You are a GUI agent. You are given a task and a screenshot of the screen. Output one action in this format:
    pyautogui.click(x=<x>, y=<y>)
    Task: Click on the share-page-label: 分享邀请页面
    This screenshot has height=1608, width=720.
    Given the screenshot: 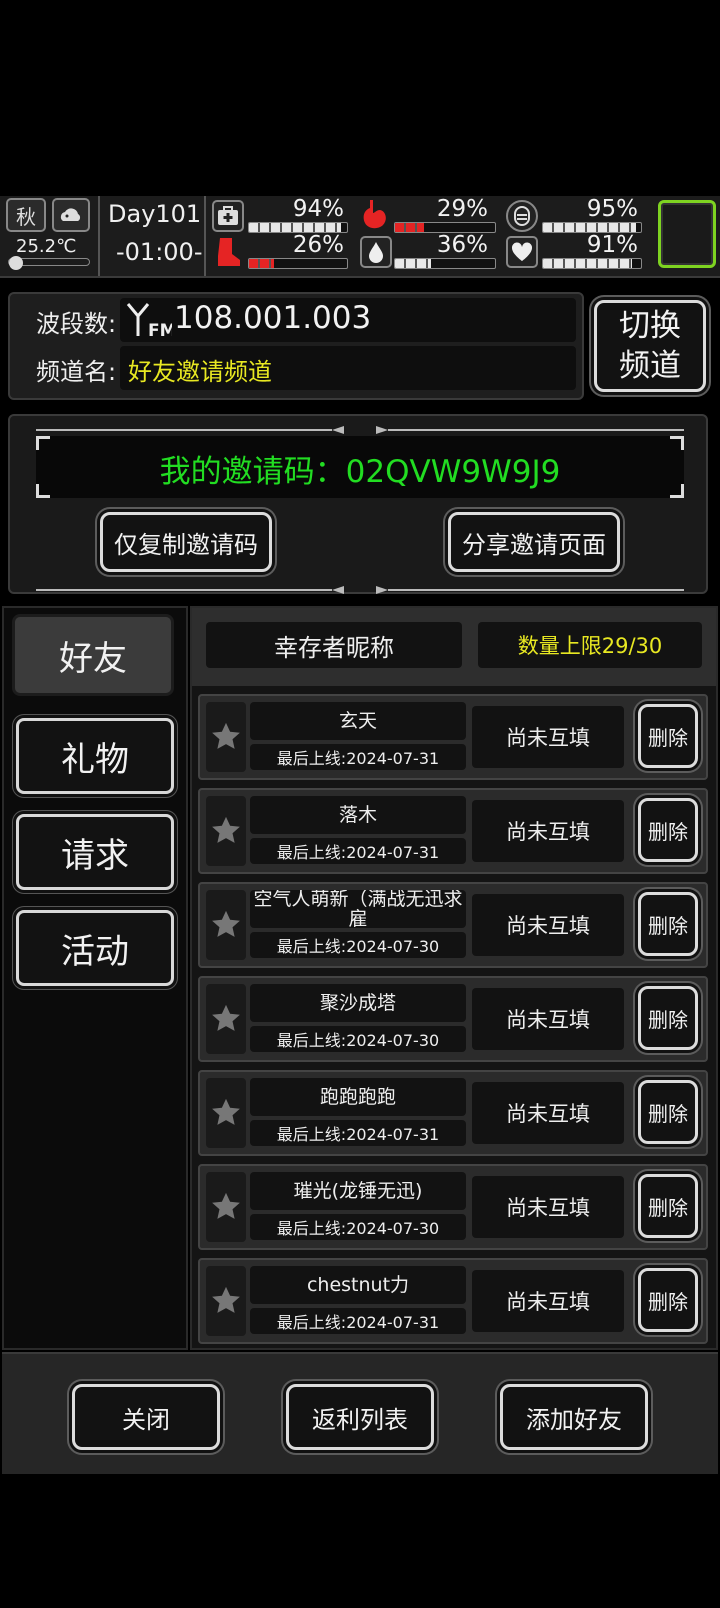 What is the action you would take?
    pyautogui.click(x=534, y=544)
    